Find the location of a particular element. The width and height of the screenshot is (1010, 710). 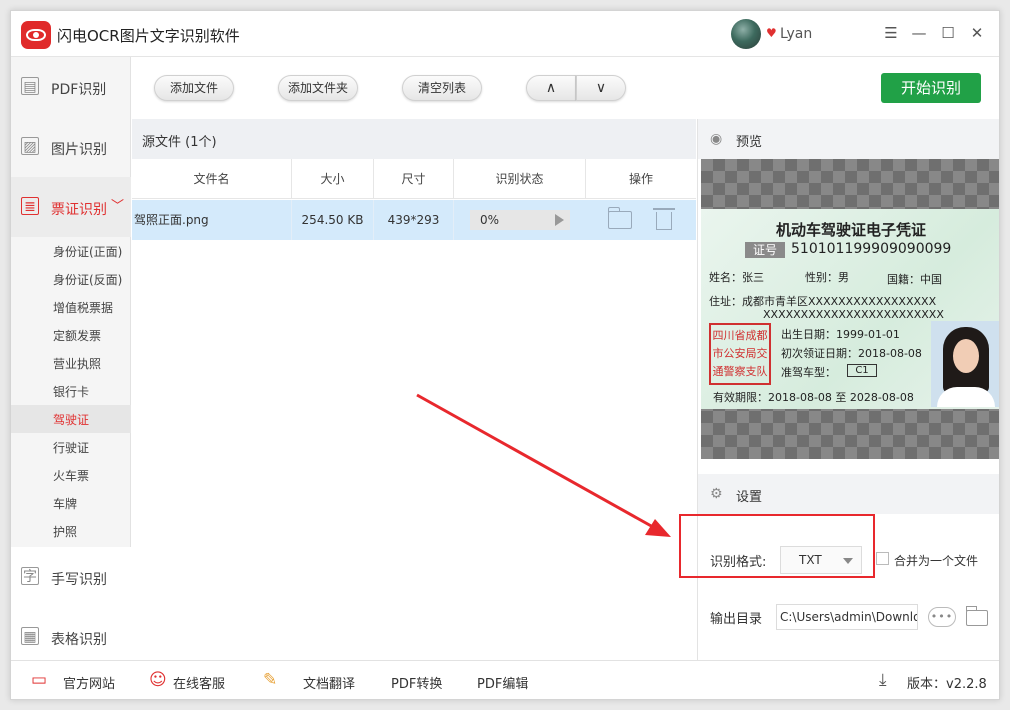

sub-item-label: 驾驶证 is located at coordinates (71, 420).